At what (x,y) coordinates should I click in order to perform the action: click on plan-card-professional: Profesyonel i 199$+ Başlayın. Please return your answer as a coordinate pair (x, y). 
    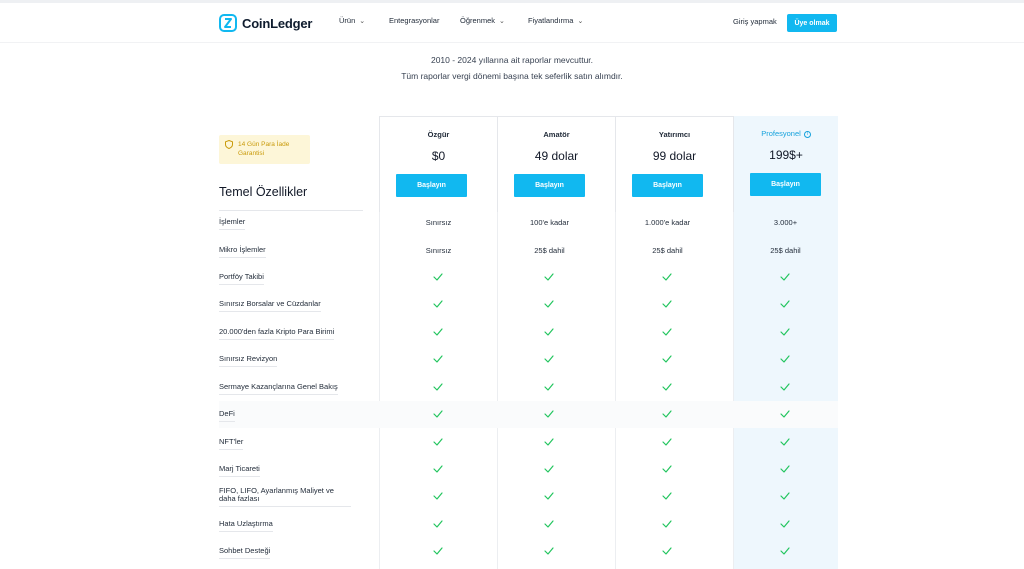
    Looking at the image, I should click on (786, 164).